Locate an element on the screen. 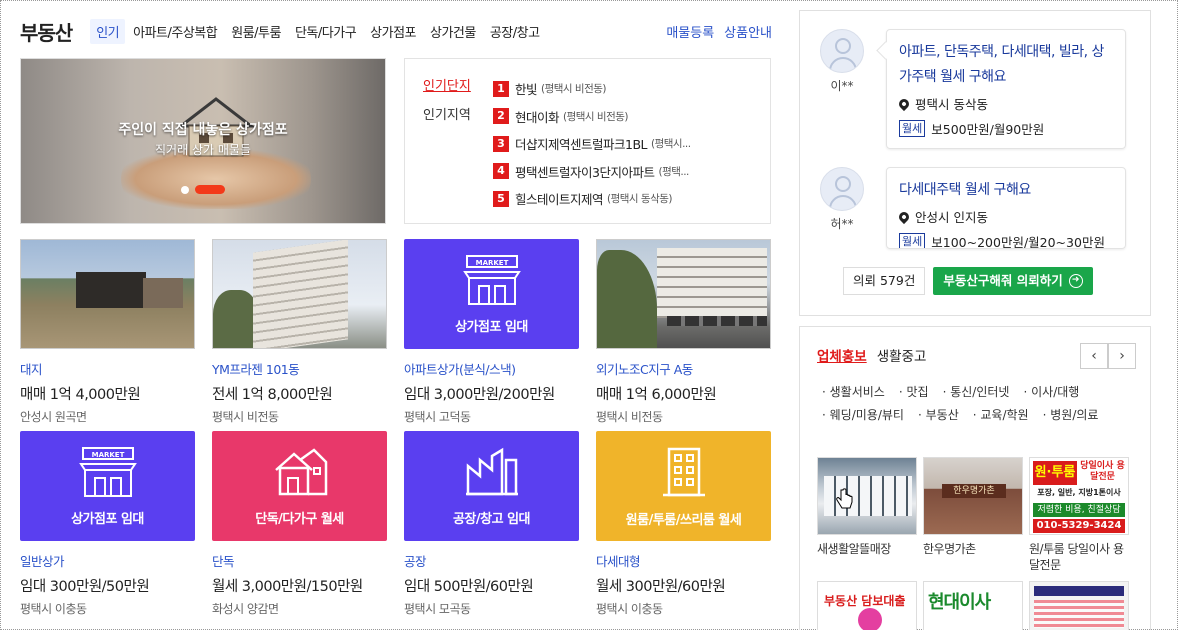  listing-card: 단독/다가구 월세 단독 월세 3,000만원/150만원 화성시 양감면 is located at coordinates (299, 527).